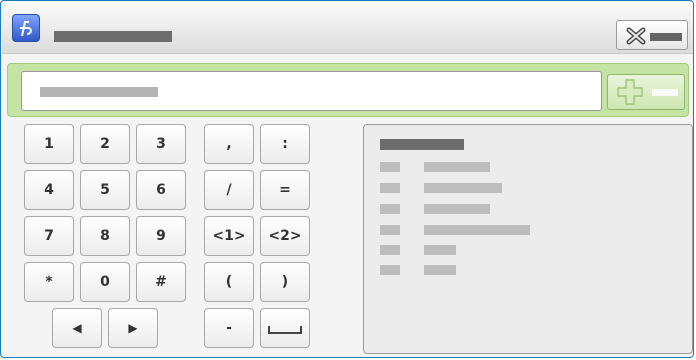  I want to click on key-label: 2, so click(105, 144).